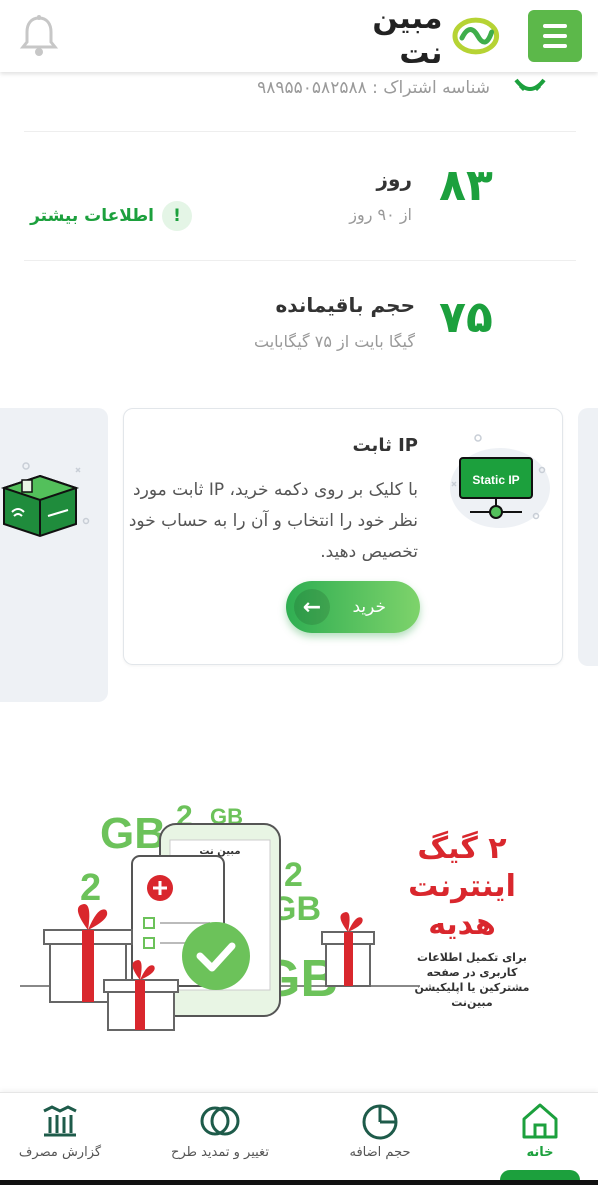 The height and width of the screenshot is (1186, 598). What do you see at coordinates (466, 185) in the screenshot?
I see `days-remaining-value: ۸۳` at bounding box center [466, 185].